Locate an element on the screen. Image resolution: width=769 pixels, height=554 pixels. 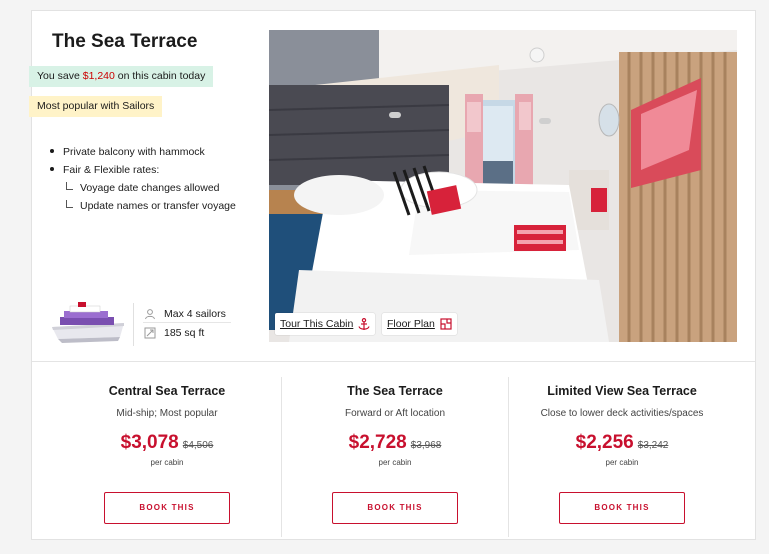
option-original-price: $3,968 is located at coordinates (426, 445).